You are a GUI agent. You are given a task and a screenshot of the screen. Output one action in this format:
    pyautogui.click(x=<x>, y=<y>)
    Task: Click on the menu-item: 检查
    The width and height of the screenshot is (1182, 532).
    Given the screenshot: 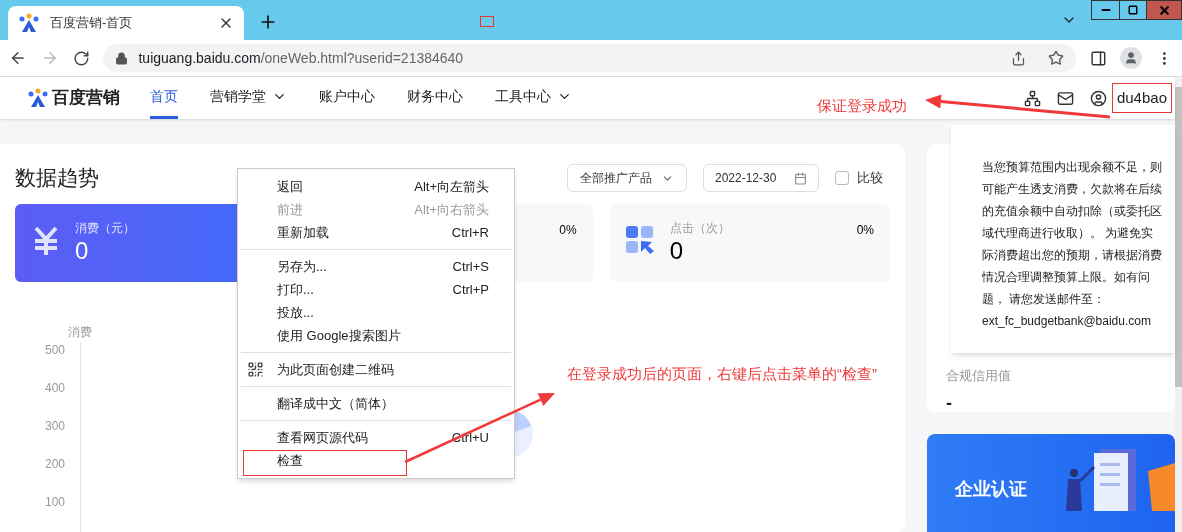 What is the action you would take?
    pyautogui.click(x=376, y=460)
    